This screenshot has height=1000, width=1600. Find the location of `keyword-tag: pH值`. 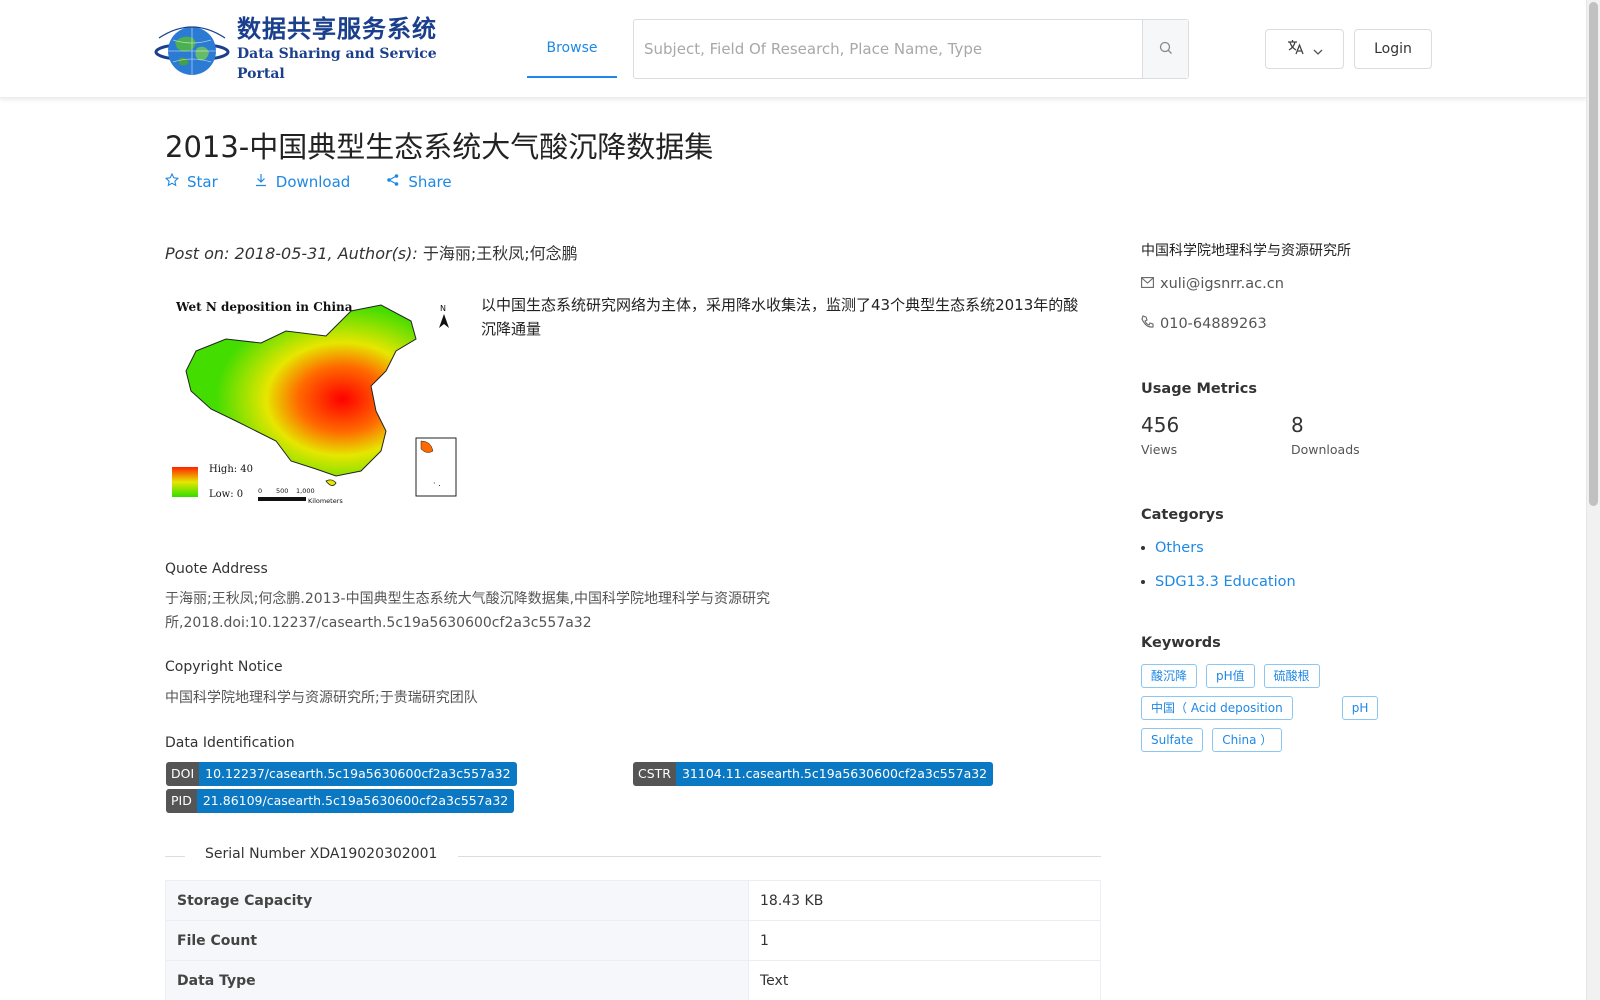

keyword-tag: pH值 is located at coordinates (1230, 676).